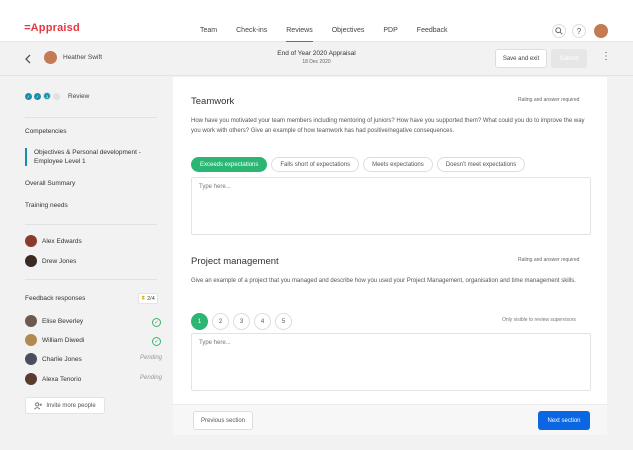 The height and width of the screenshot is (450, 633). What do you see at coordinates (539, 320) in the screenshot?
I see `visibility-note: Only visible to review supervisors` at bounding box center [539, 320].